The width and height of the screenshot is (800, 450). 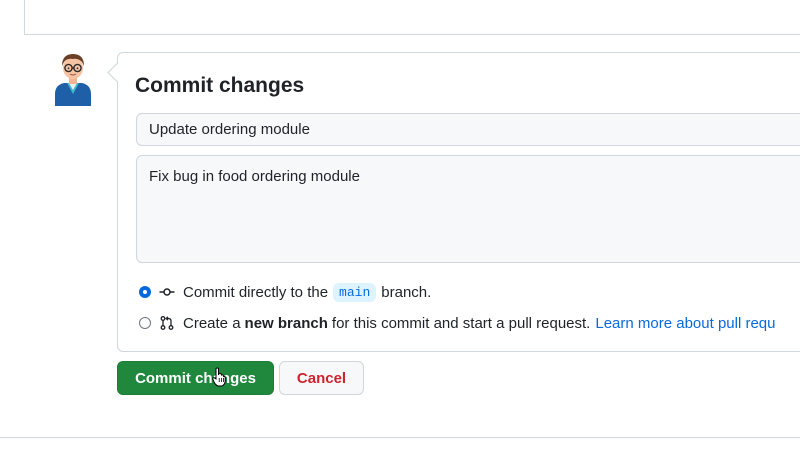 I want to click on option-commit-directly: Commit directly to the main branch., so click(x=285, y=292).